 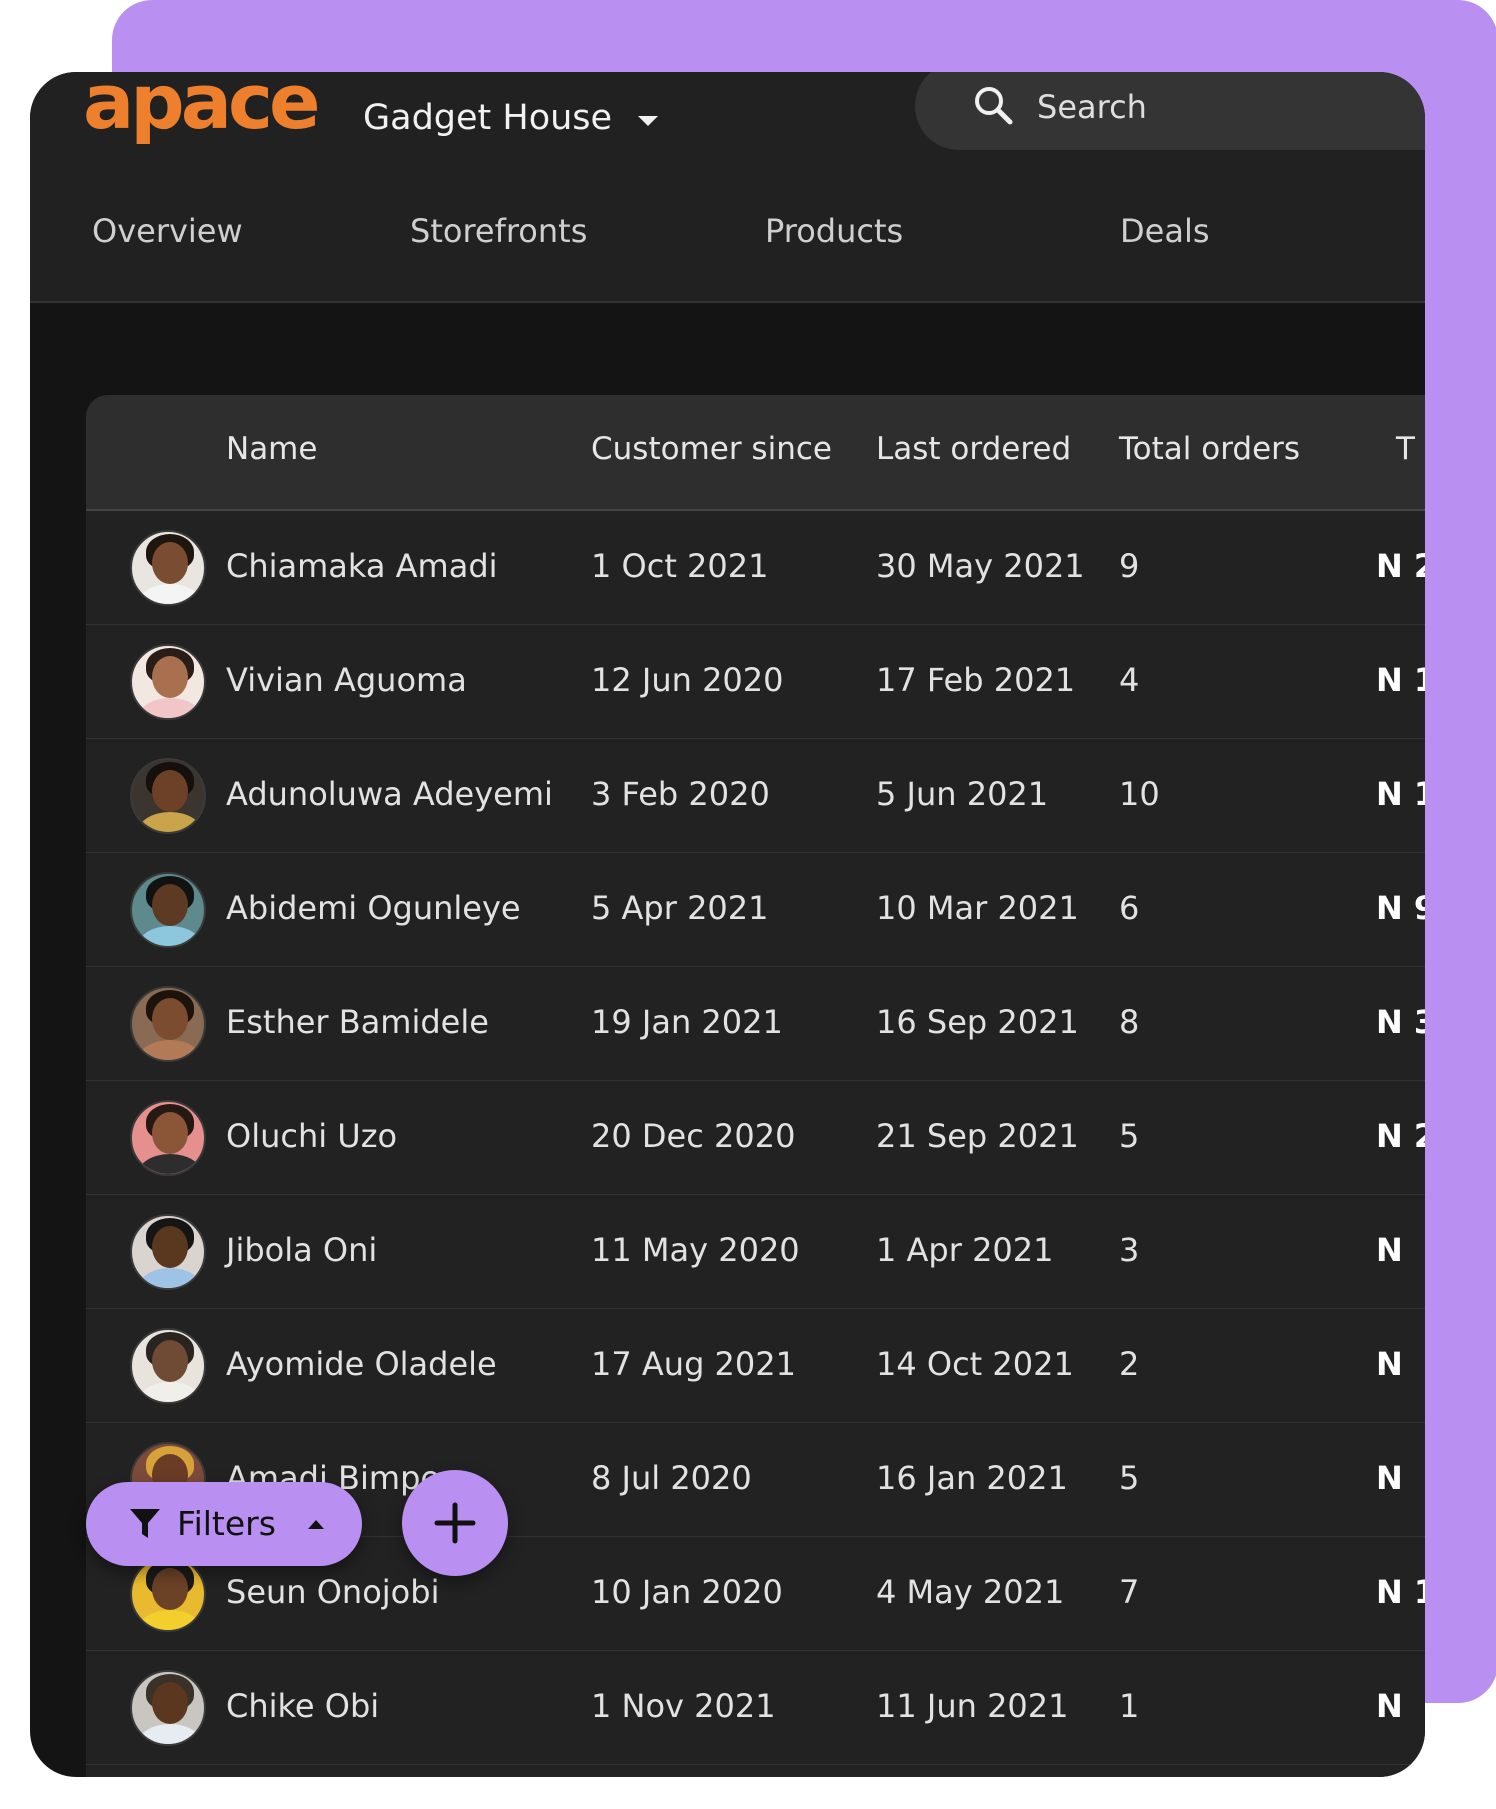 I want to click on customer-since: 5 Apr 2021, so click(x=680, y=908).